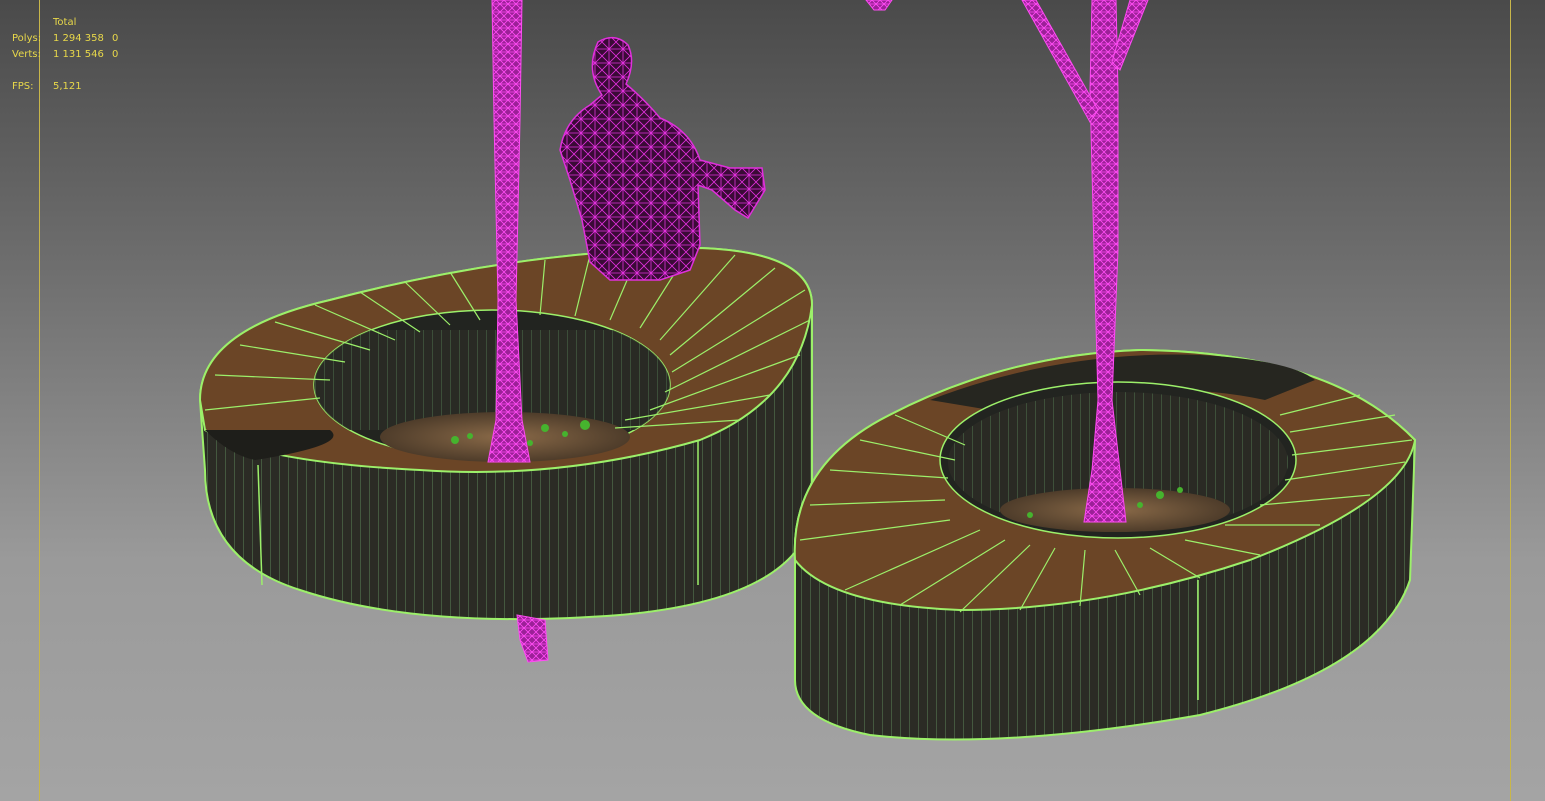 The height and width of the screenshot is (801, 1545). Describe the element at coordinates (78, 54) in the screenshot. I see `verts-total: 1 131 546` at that location.